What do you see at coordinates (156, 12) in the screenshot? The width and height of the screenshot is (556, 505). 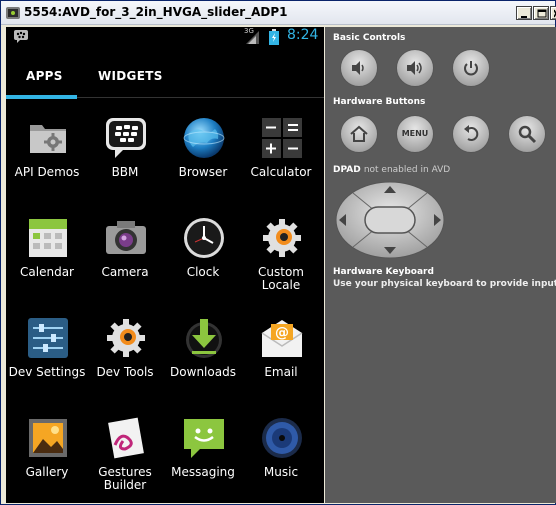 I see `window-title: 5554:AVD_for_3_2in_HVGA_slider_ADP1` at bounding box center [156, 12].